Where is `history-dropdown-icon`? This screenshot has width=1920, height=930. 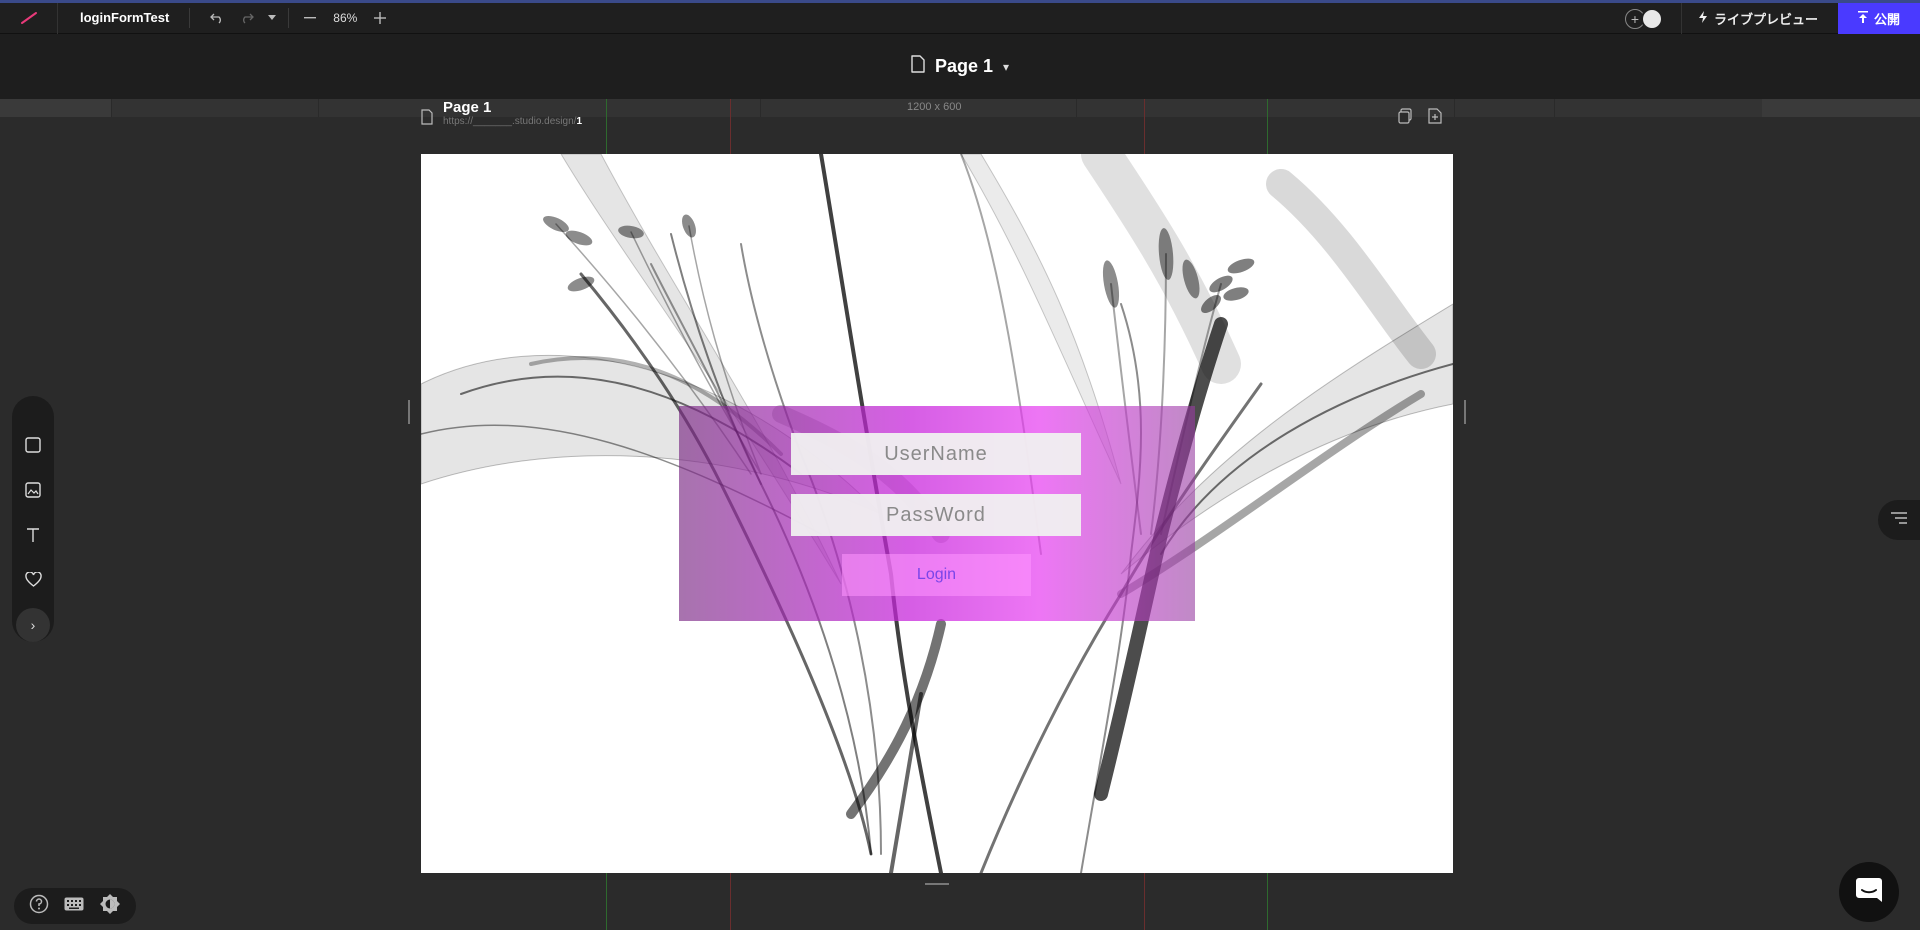 history-dropdown-icon is located at coordinates (272, 18).